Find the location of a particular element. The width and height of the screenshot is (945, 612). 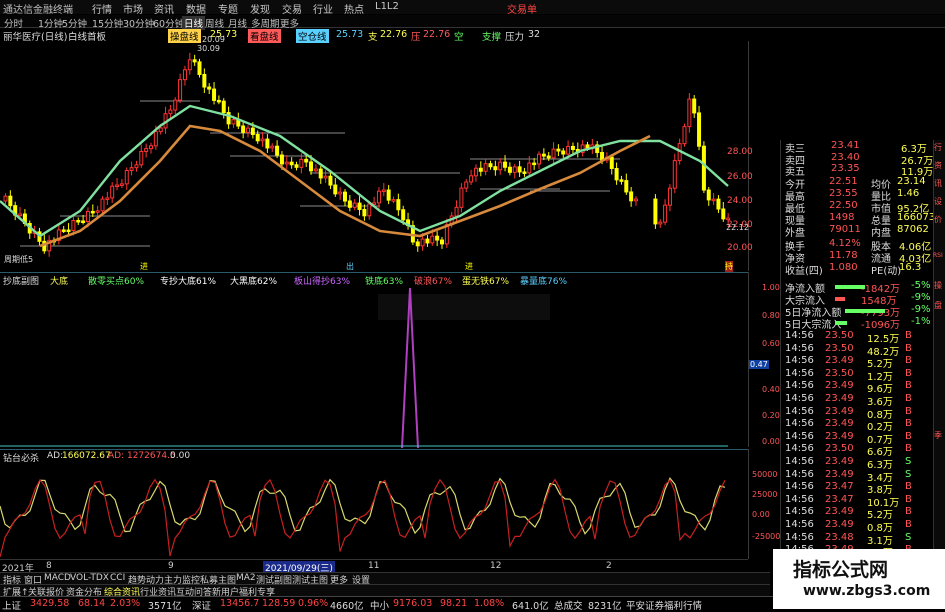

stat-row: 现量 1498 总量 166073 is located at coordinates (864, 219).